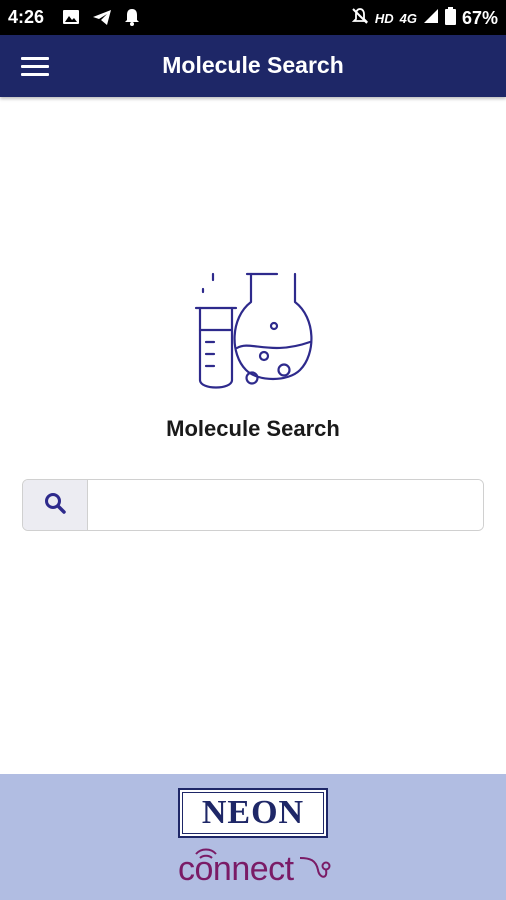  Describe the element at coordinates (450, 18) in the screenshot. I see `battery-icon` at that location.